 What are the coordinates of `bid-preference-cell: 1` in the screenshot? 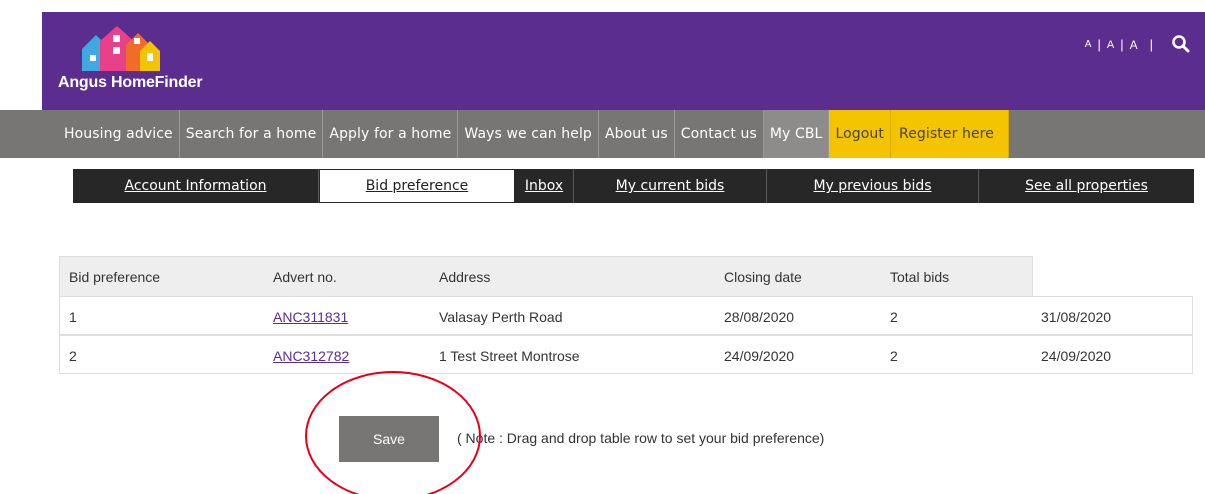 It's located at (73, 316).